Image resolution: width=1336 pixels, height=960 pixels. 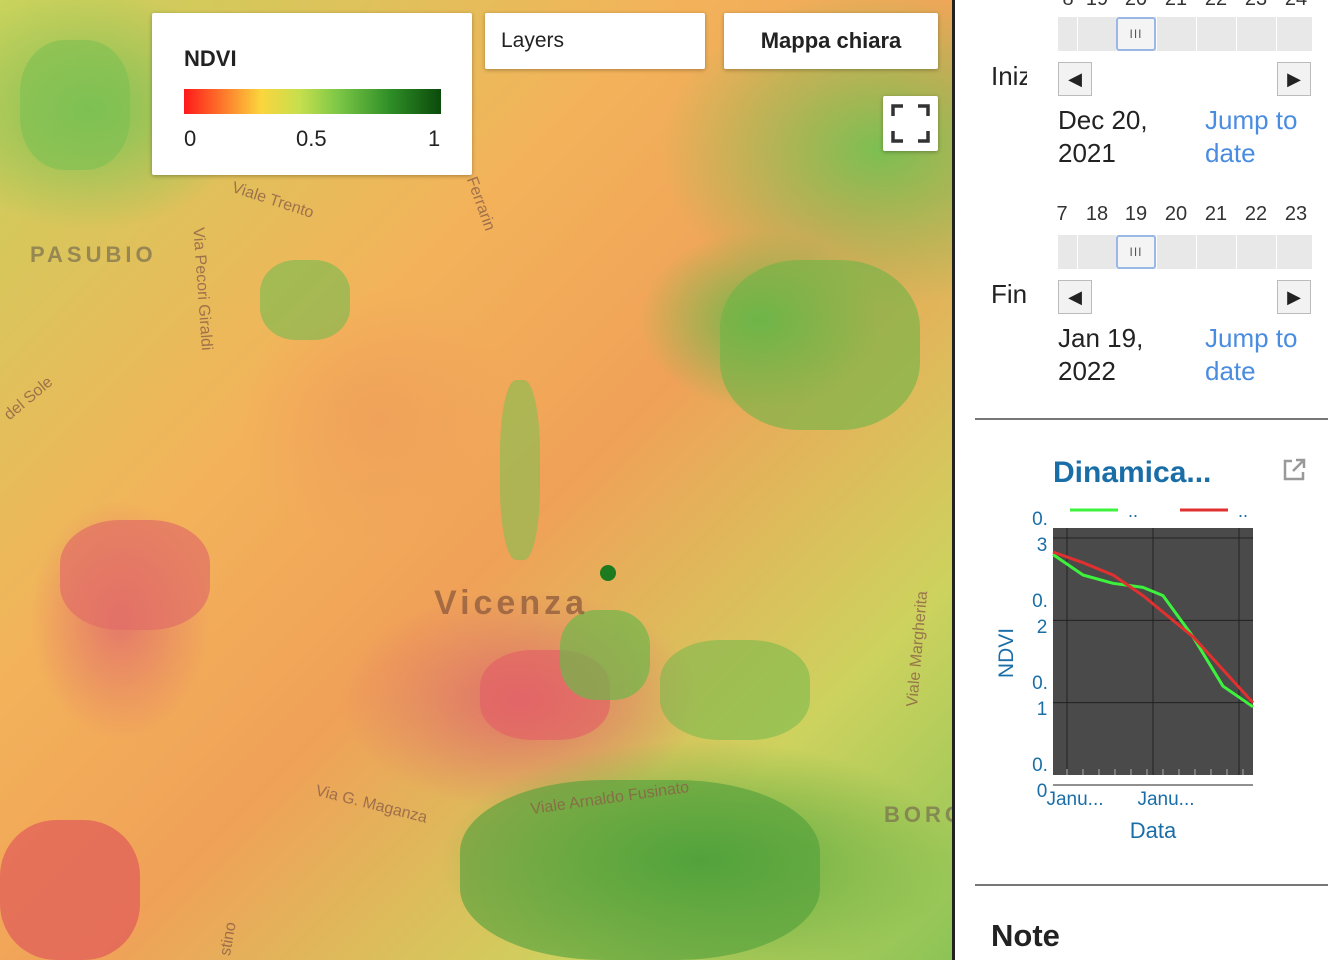 I want to click on chart-y-tick-label: 0. 3, so click(x=1040, y=532).